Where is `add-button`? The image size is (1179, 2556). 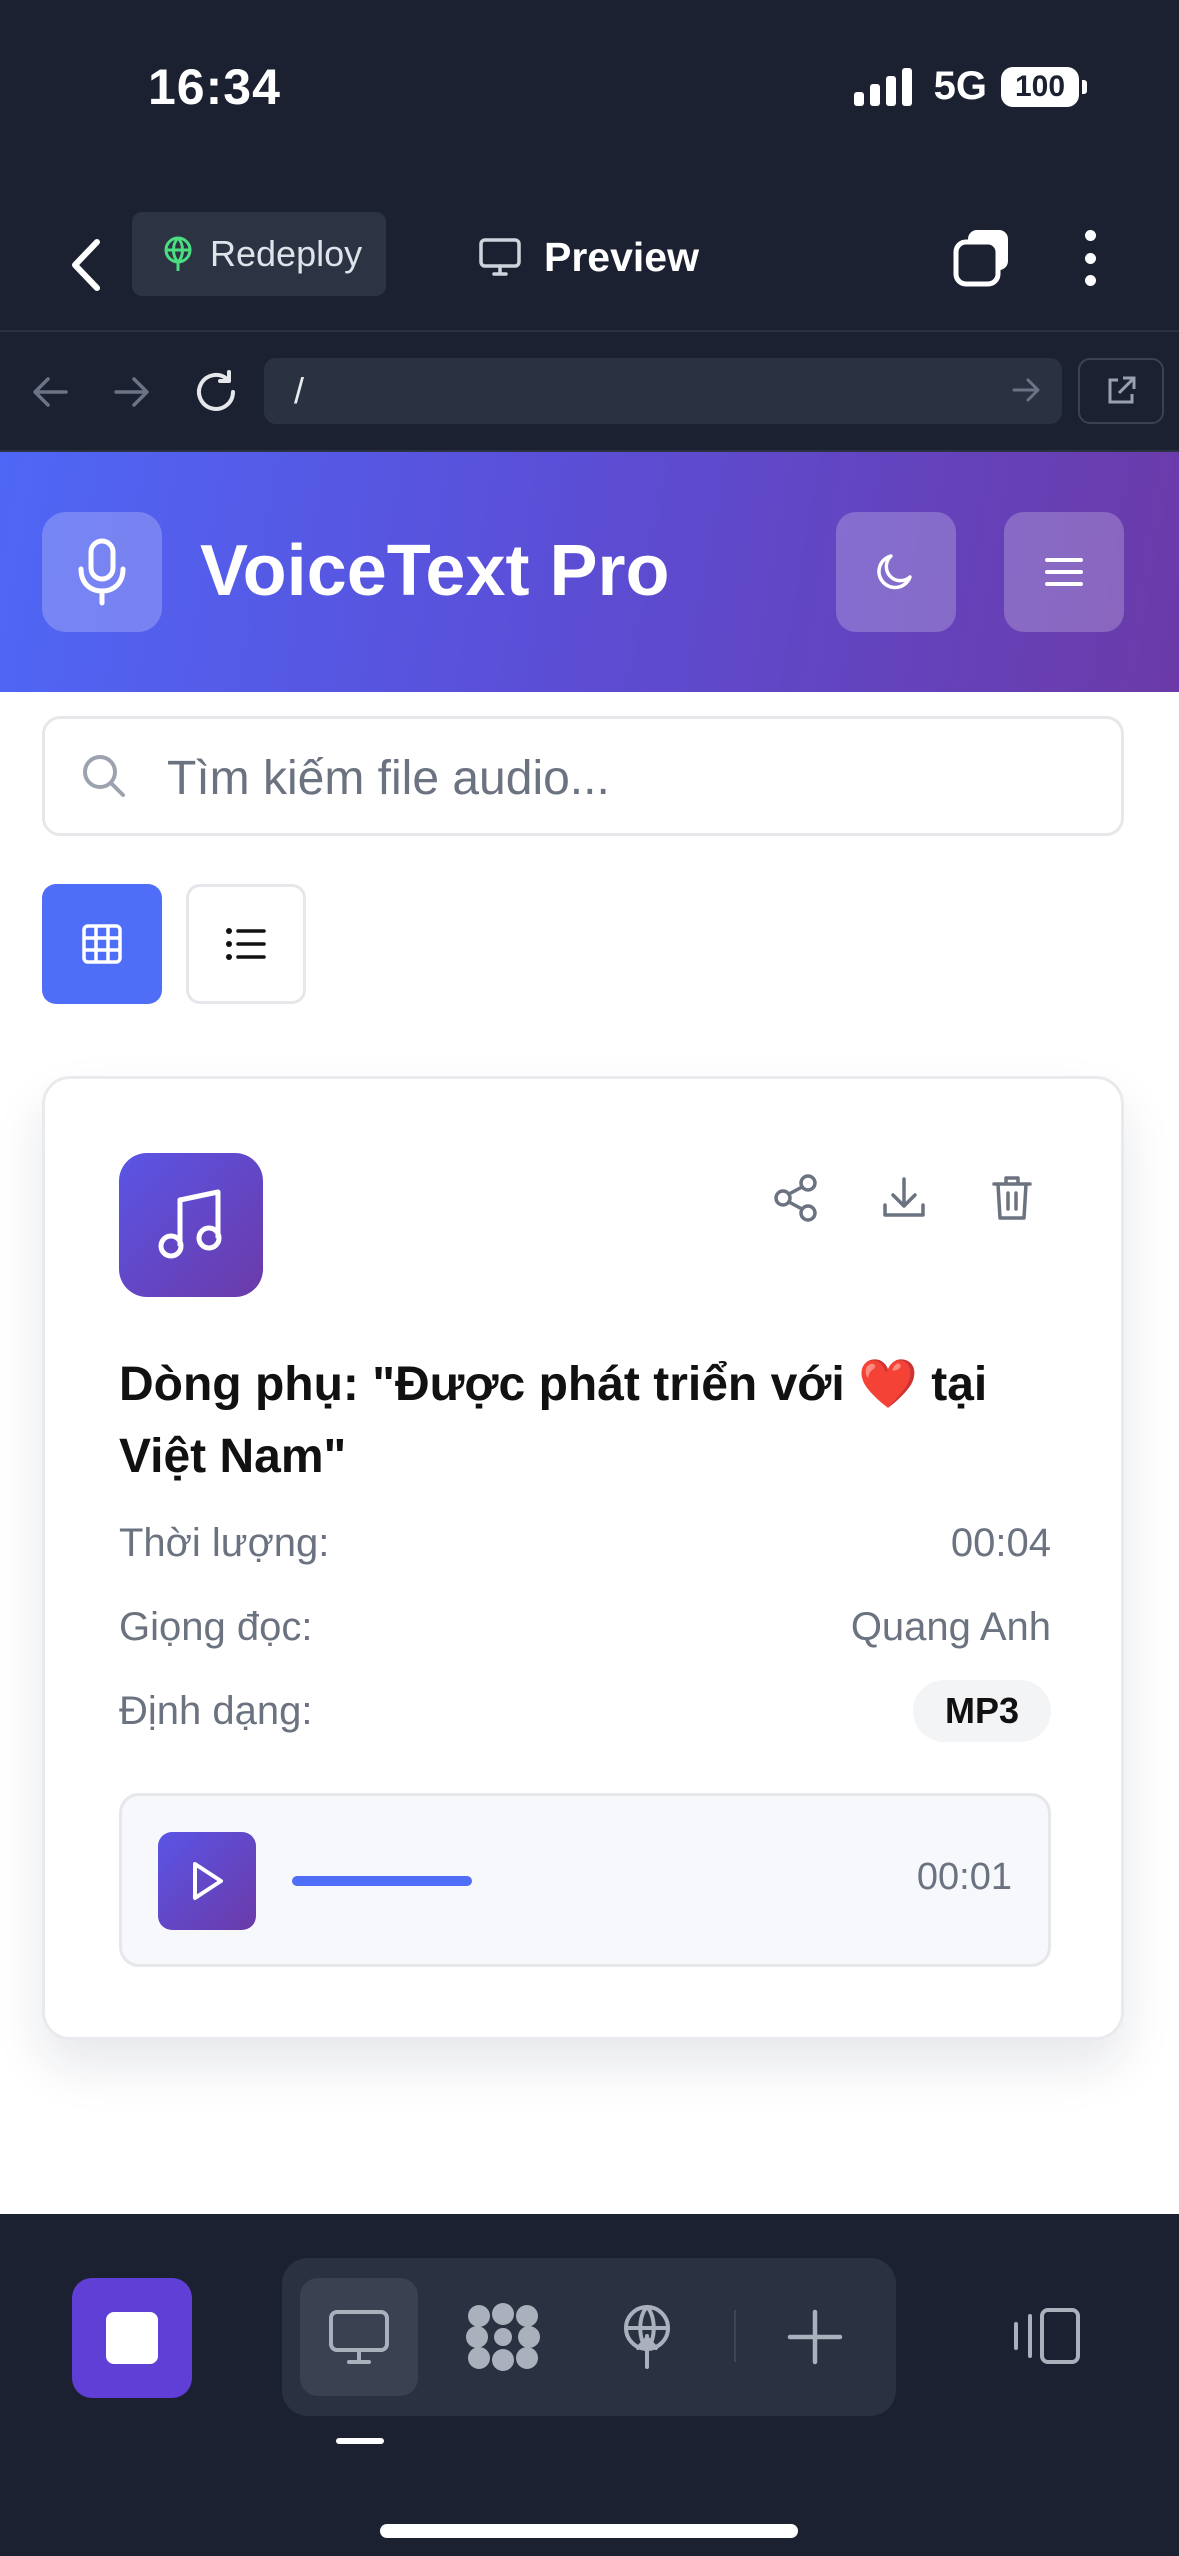
add-button is located at coordinates (815, 2337).